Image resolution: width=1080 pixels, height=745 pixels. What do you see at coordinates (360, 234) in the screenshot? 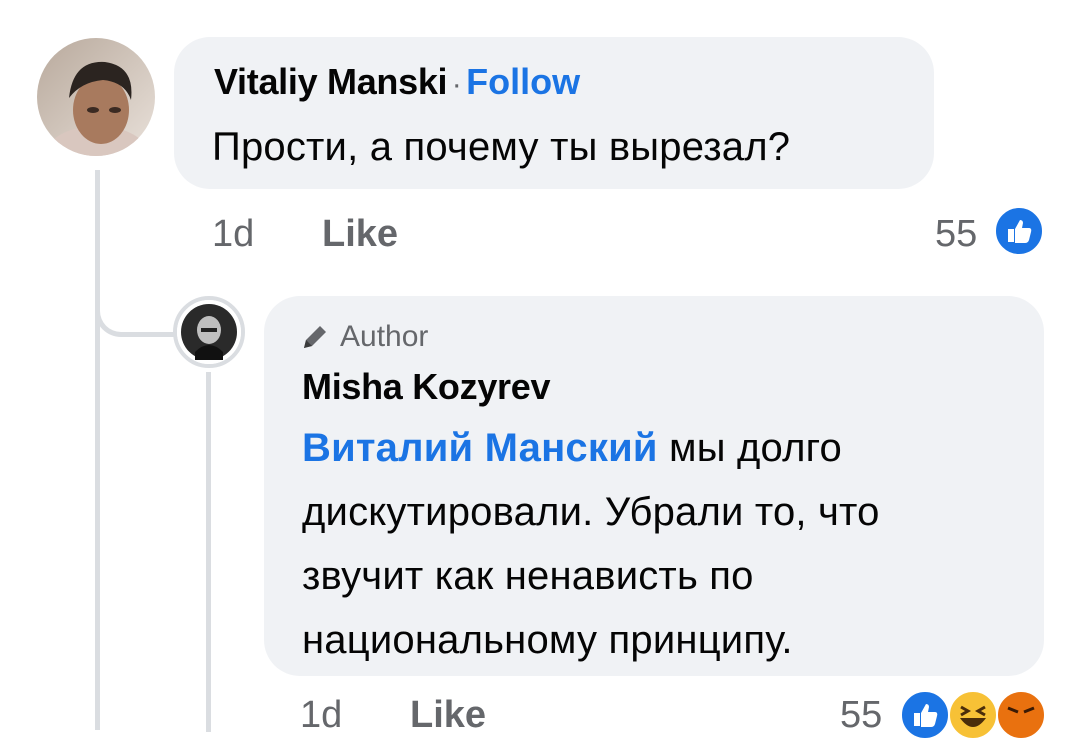
I see `comment-like-button: Like` at bounding box center [360, 234].